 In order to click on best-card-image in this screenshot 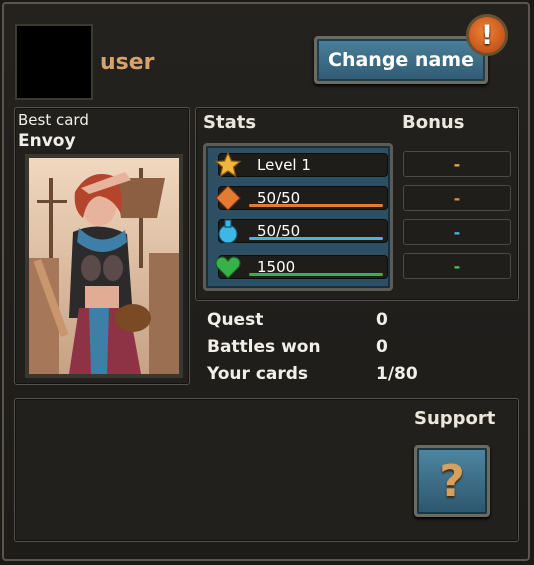, I will do `click(104, 266)`.